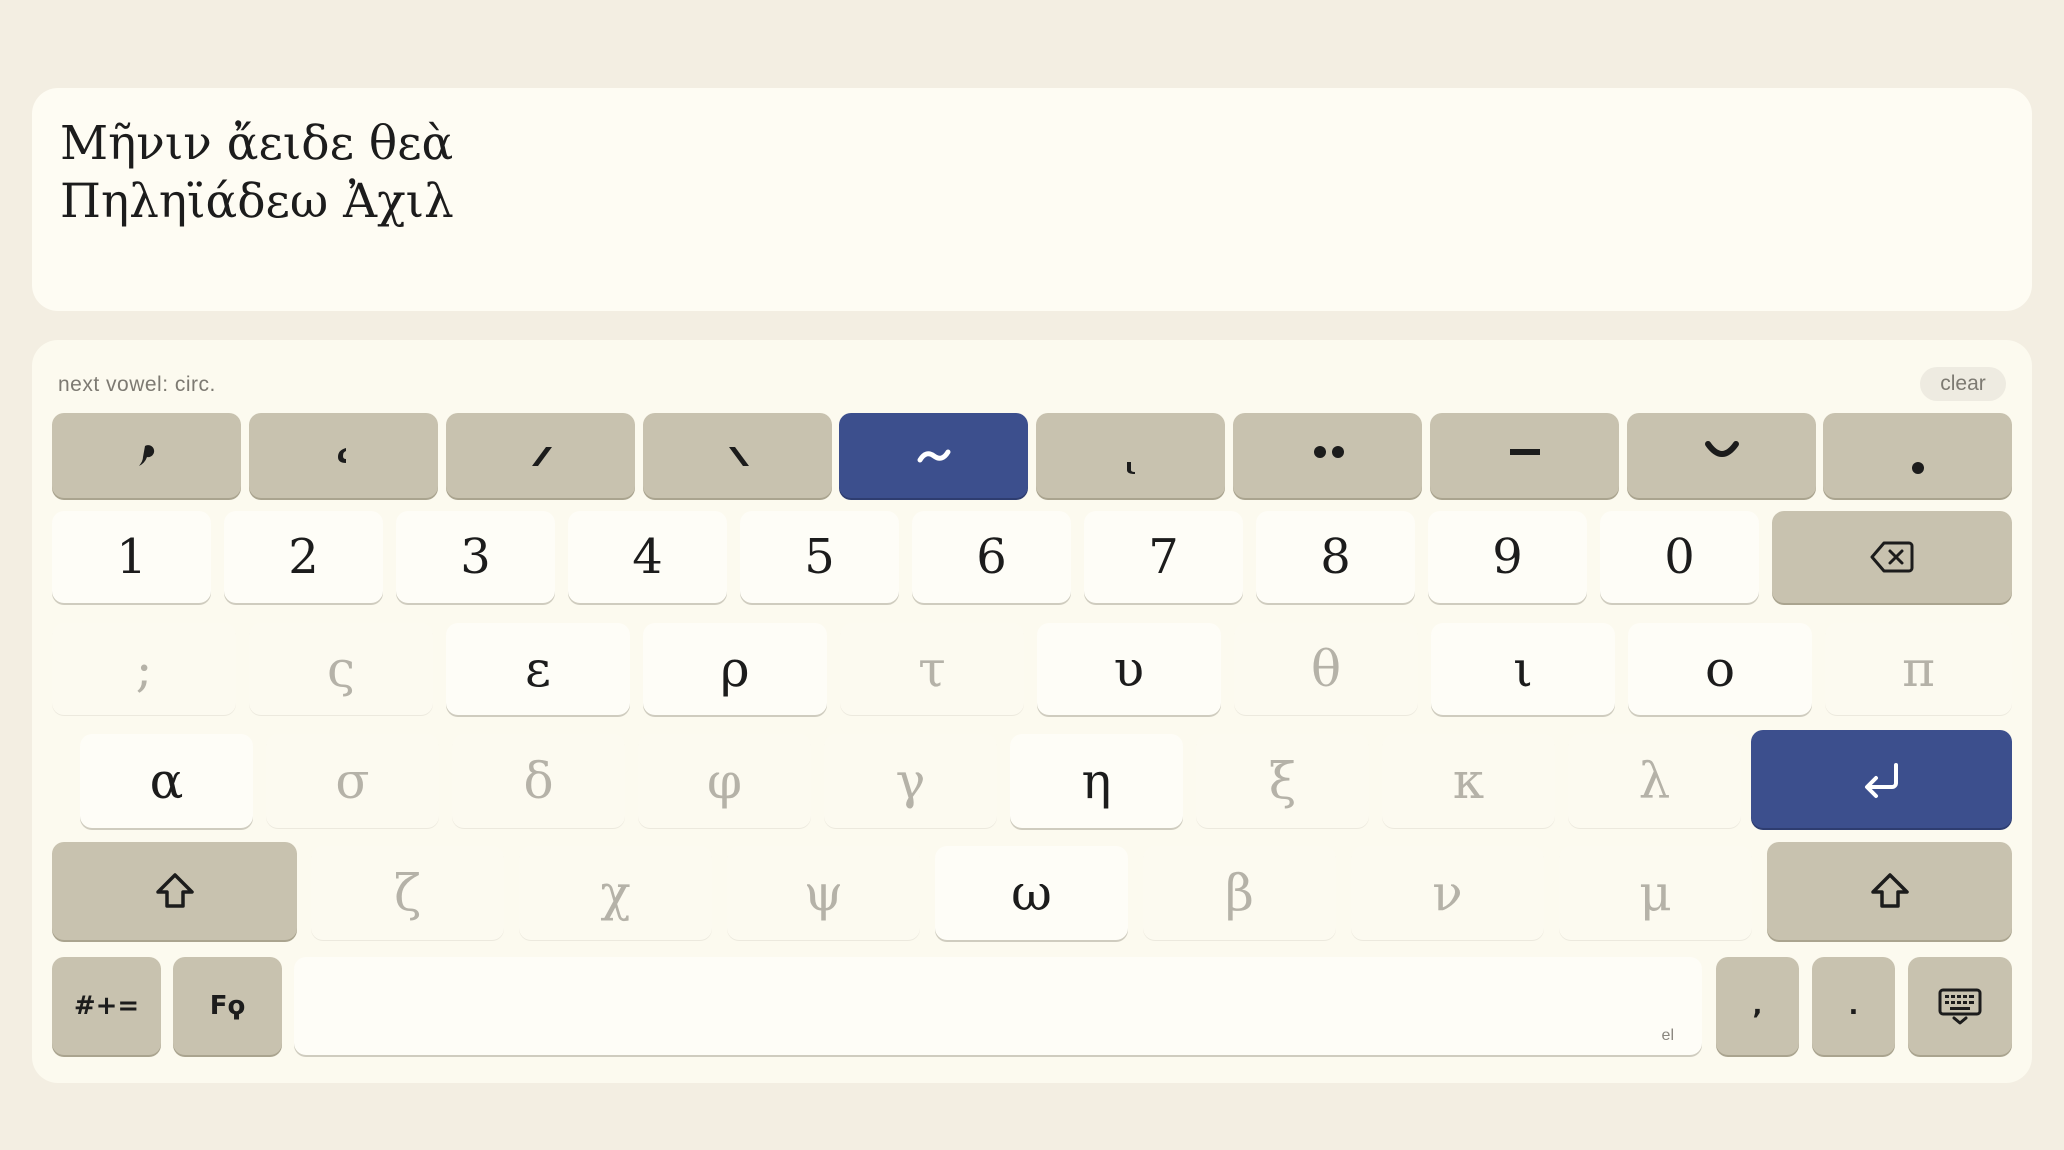 This screenshot has width=2064, height=1150. I want to click on key-gamma: γ, so click(910, 781).